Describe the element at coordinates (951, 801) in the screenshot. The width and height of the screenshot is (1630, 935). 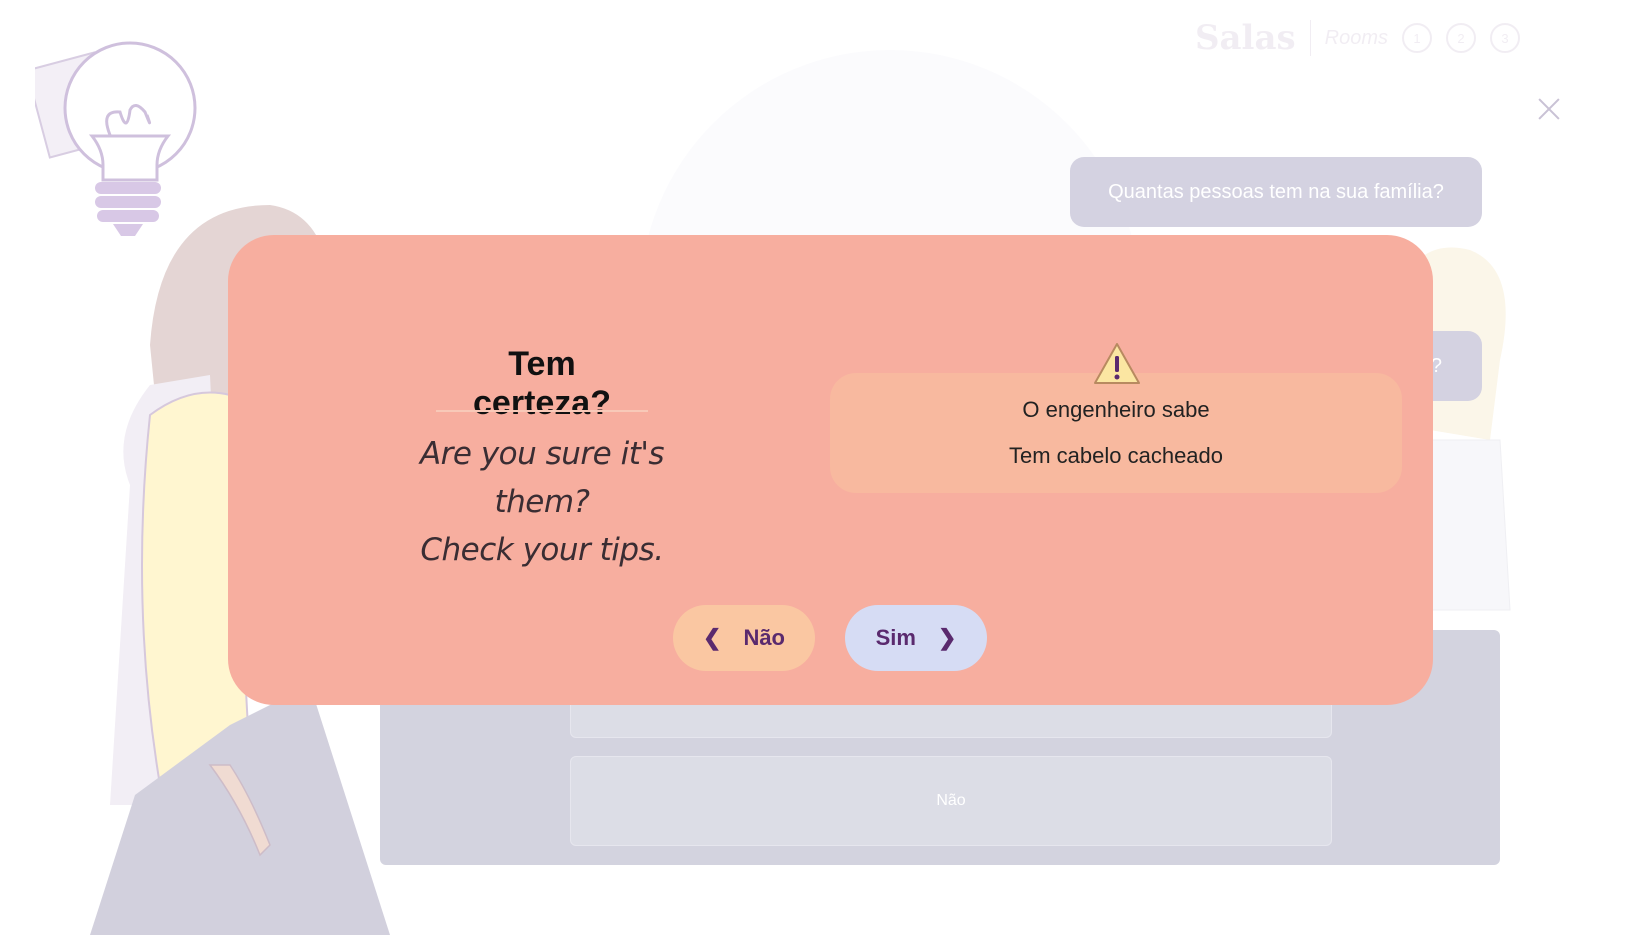
I see `answer-option-no: Não` at that location.